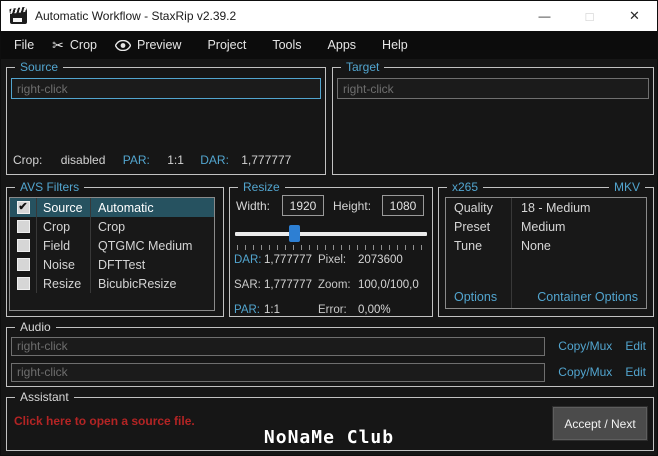 This screenshot has height=456, width=658. Describe the element at coordinates (23, 207) in the screenshot. I see `checkbox-checked-icon: ✔` at that location.